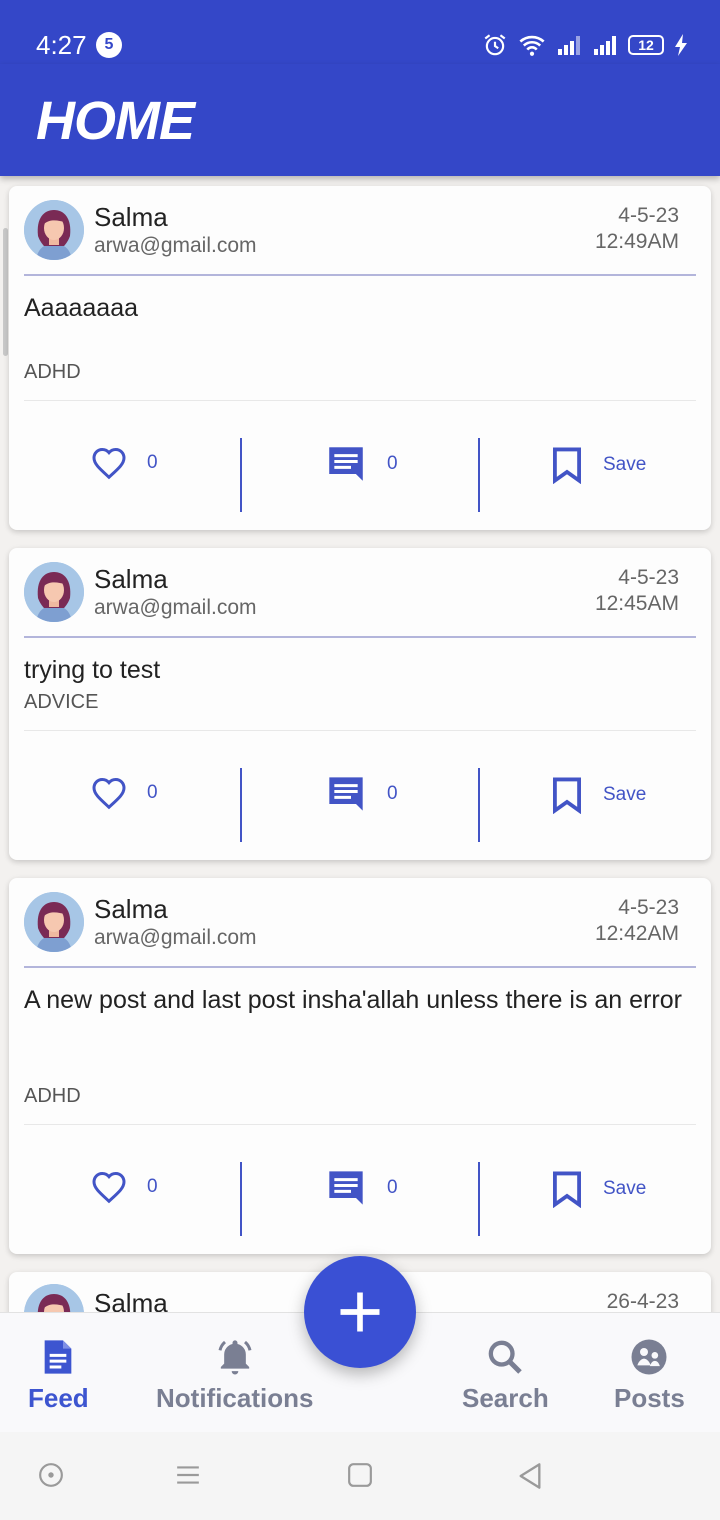 The image size is (720, 1520). I want to click on home-icon, so click(360, 1475).